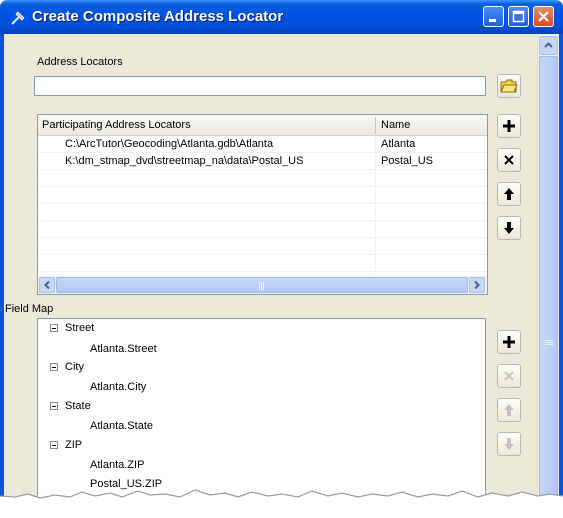 The image size is (563, 518). I want to click on tree-node-label: State, so click(78, 406).